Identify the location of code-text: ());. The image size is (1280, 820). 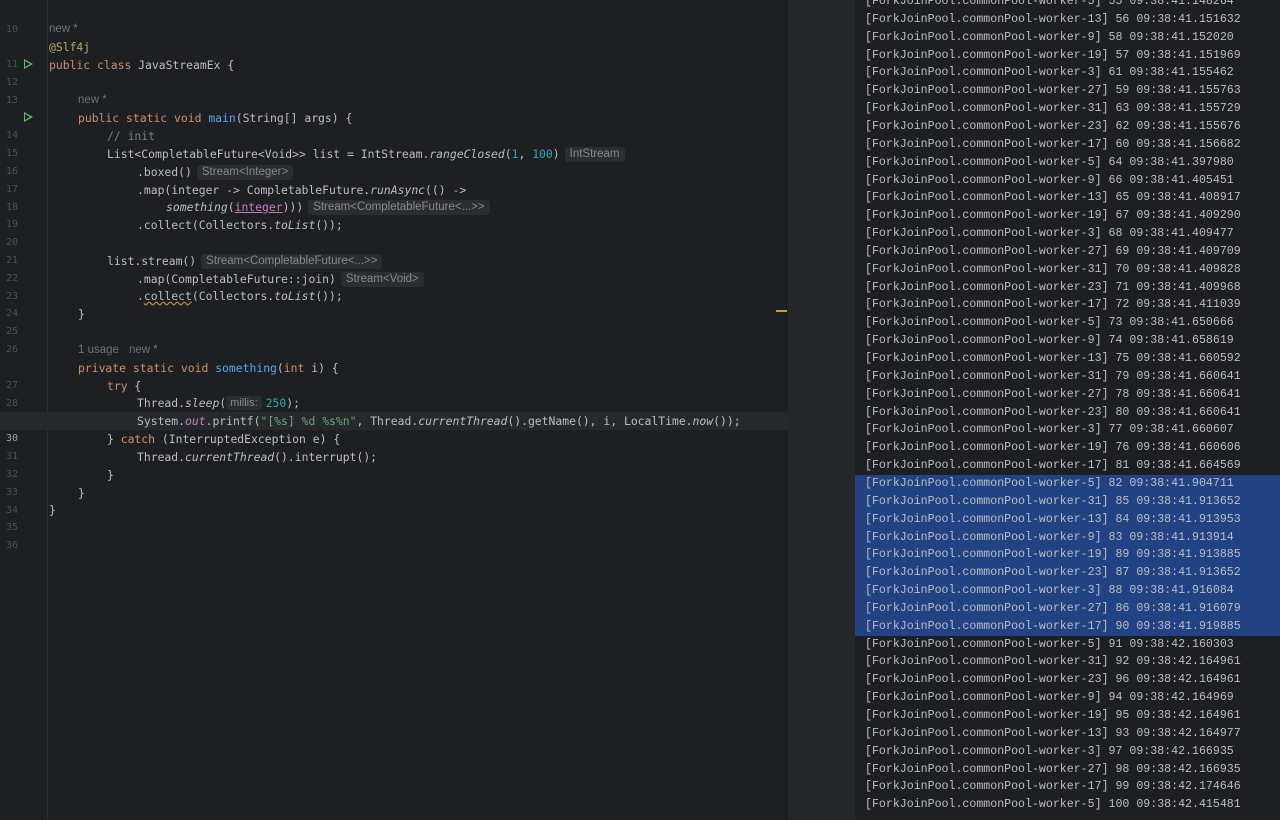
(329, 296).